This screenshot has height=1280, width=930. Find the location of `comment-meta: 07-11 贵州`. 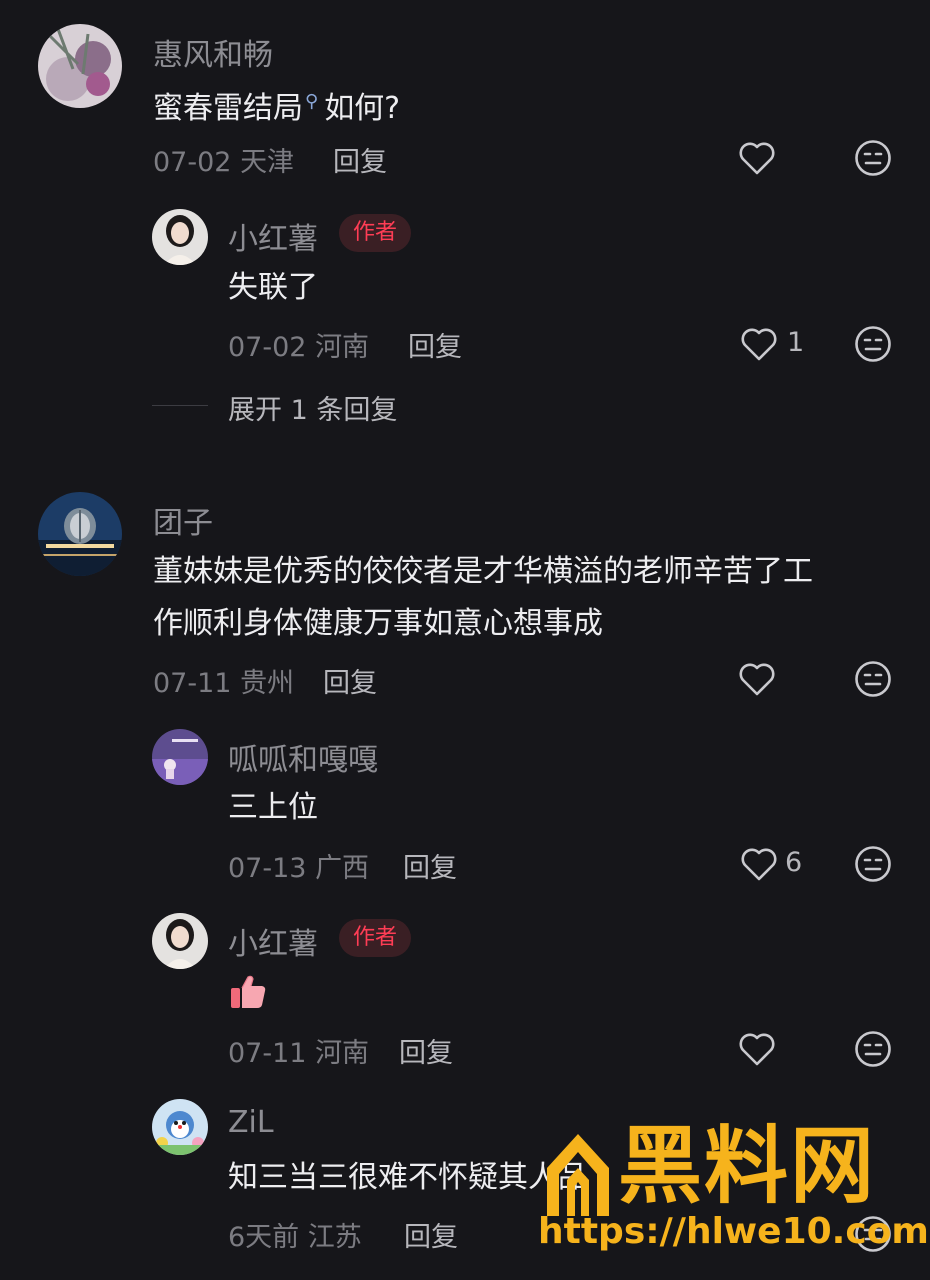

comment-meta: 07-11 贵州 is located at coordinates (223, 680).